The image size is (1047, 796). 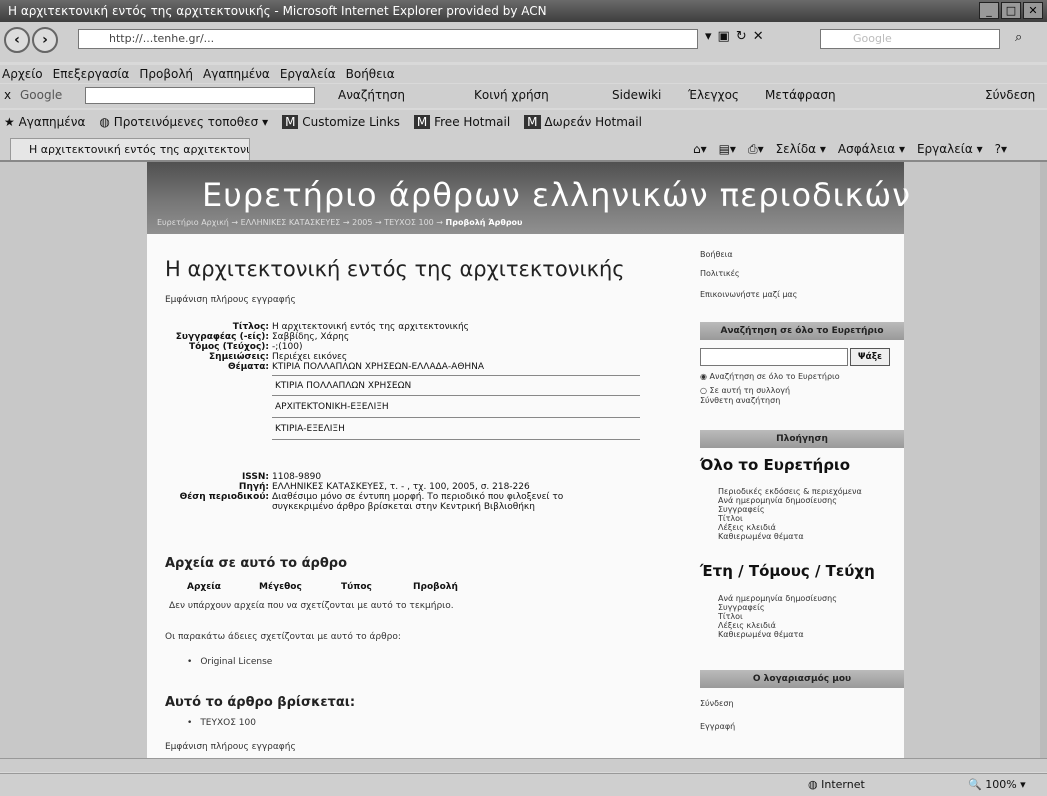 I want to click on forward-icon: ›, so click(x=45, y=40).